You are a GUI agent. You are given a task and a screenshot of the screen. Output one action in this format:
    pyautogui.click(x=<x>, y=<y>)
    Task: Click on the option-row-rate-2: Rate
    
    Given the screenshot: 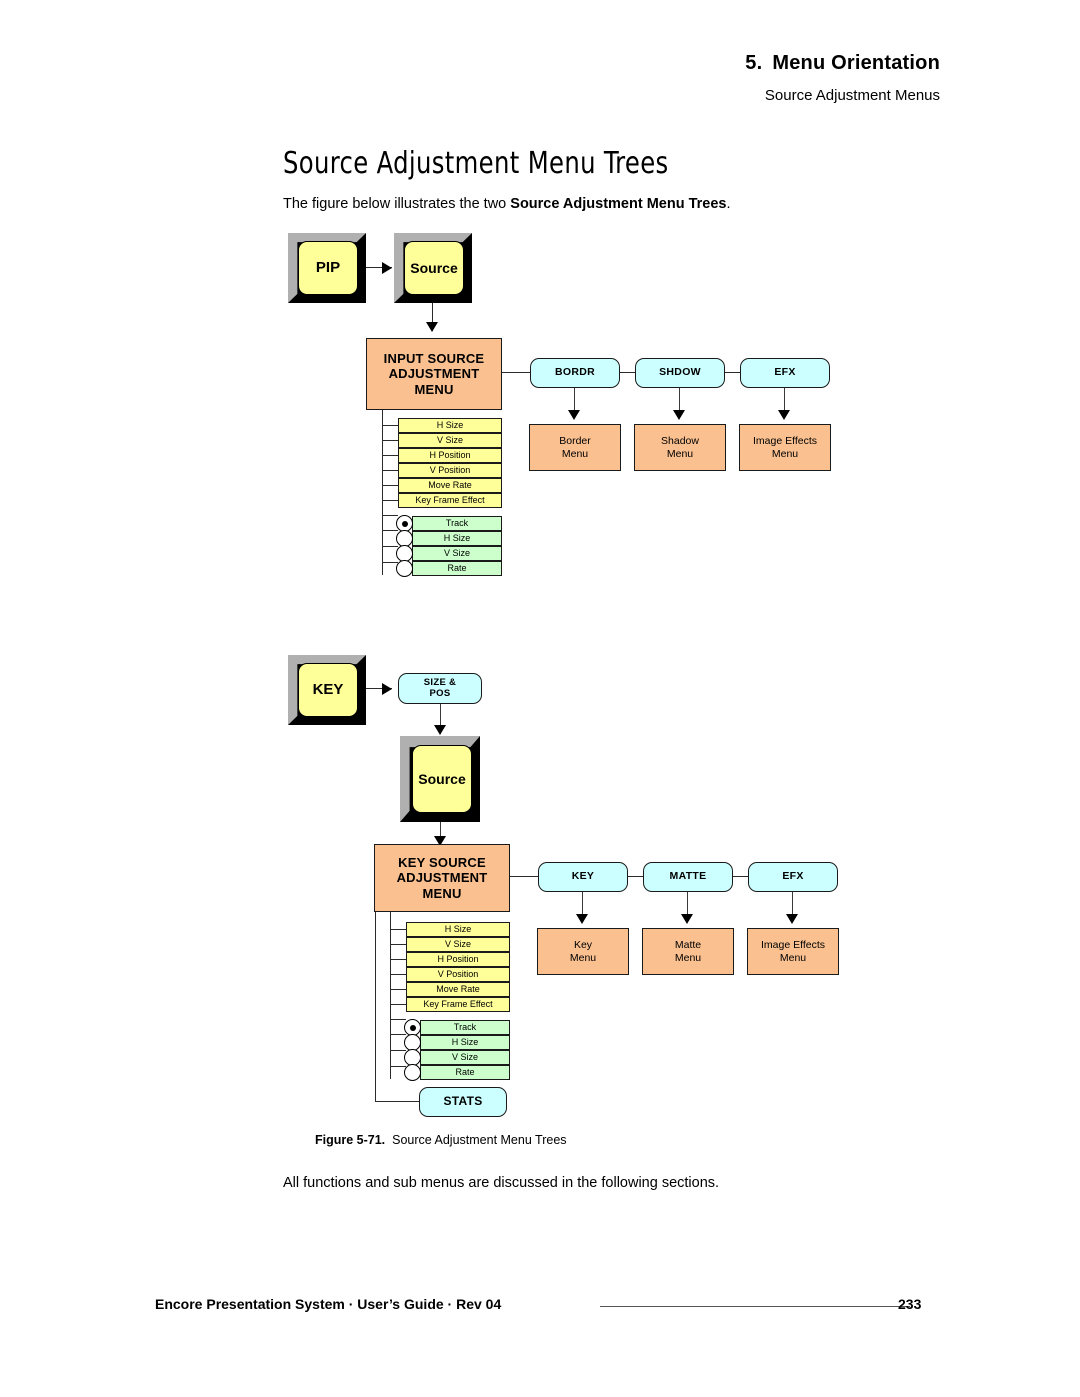 What is the action you would take?
    pyautogui.click(x=465, y=1072)
    